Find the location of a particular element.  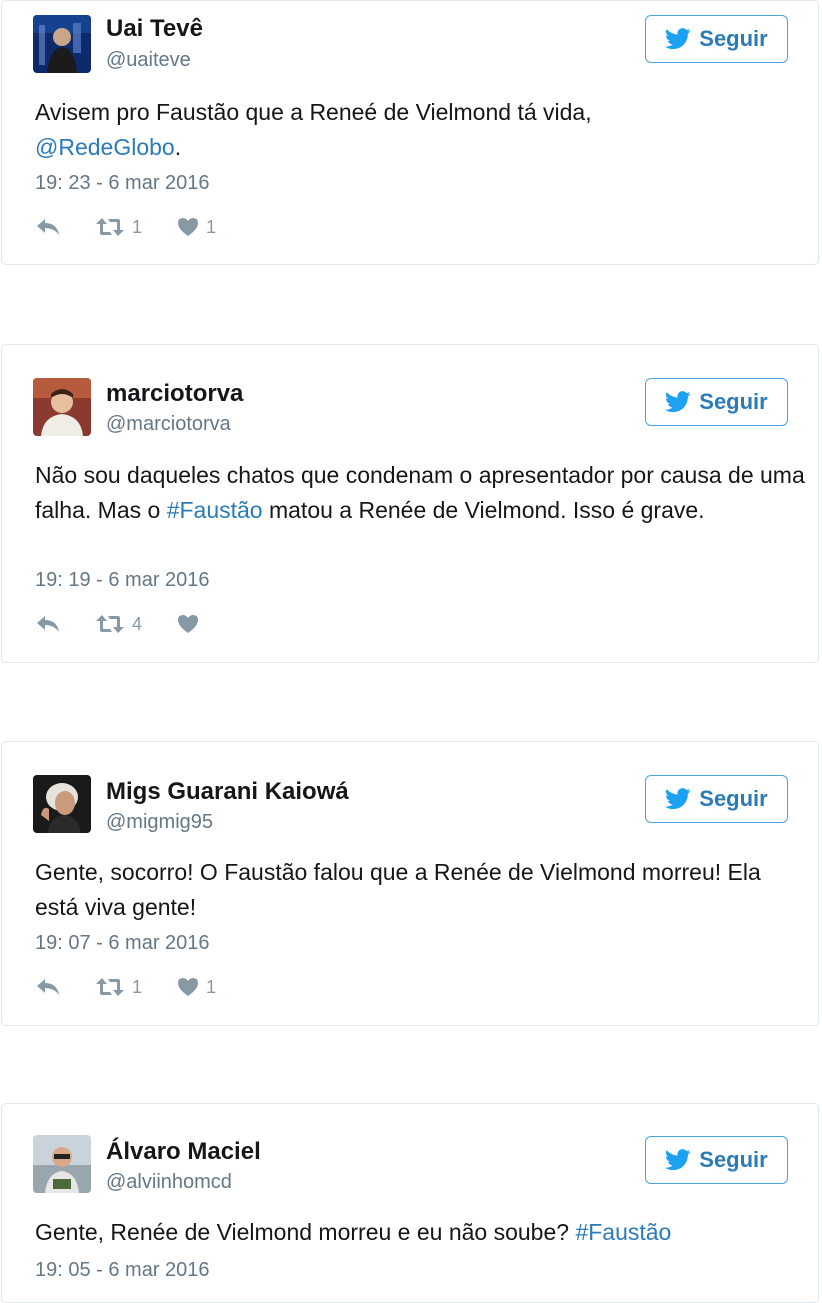

user-handle: @migmig95 is located at coordinates (159, 822).